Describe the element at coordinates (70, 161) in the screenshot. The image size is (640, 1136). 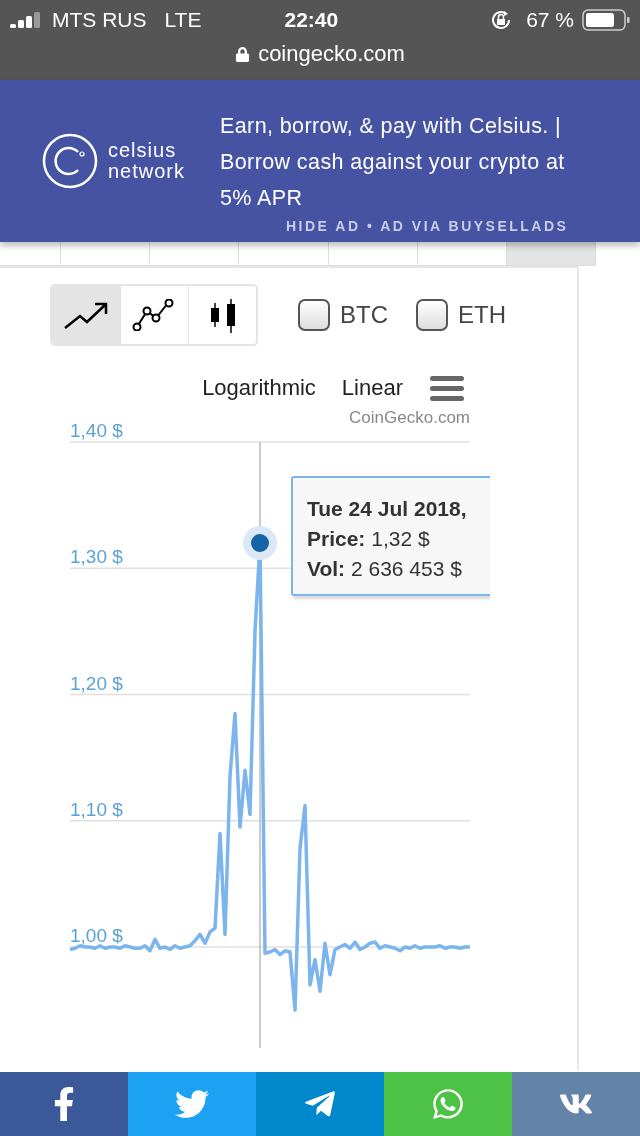
I see `celsius-logo-icon` at that location.